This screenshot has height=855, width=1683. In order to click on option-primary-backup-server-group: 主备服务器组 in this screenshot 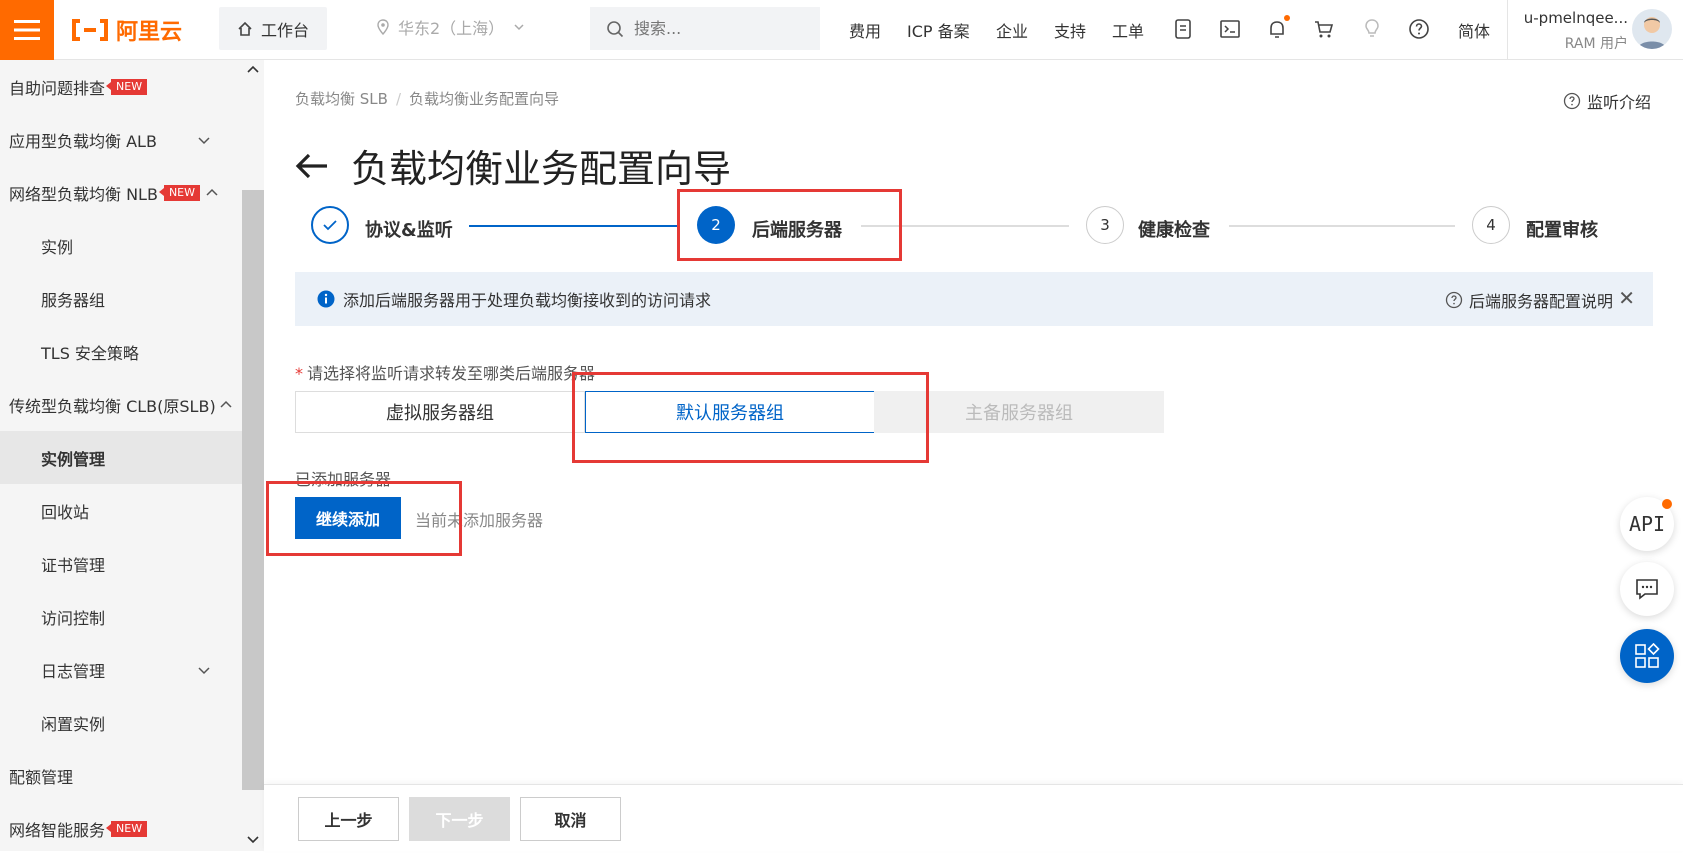, I will do `click(1019, 412)`.